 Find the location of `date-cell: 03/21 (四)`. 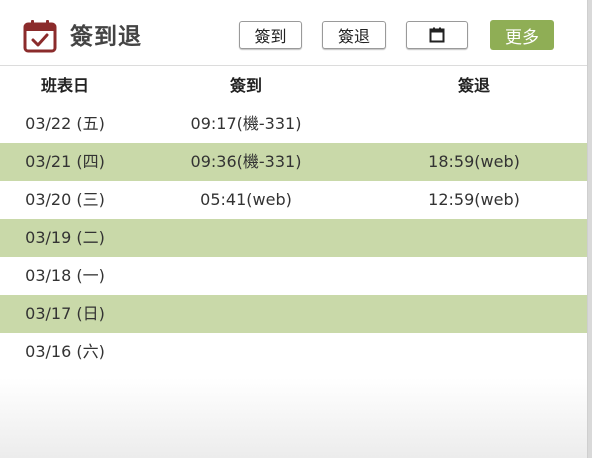

date-cell: 03/21 (四) is located at coordinates (65, 161).